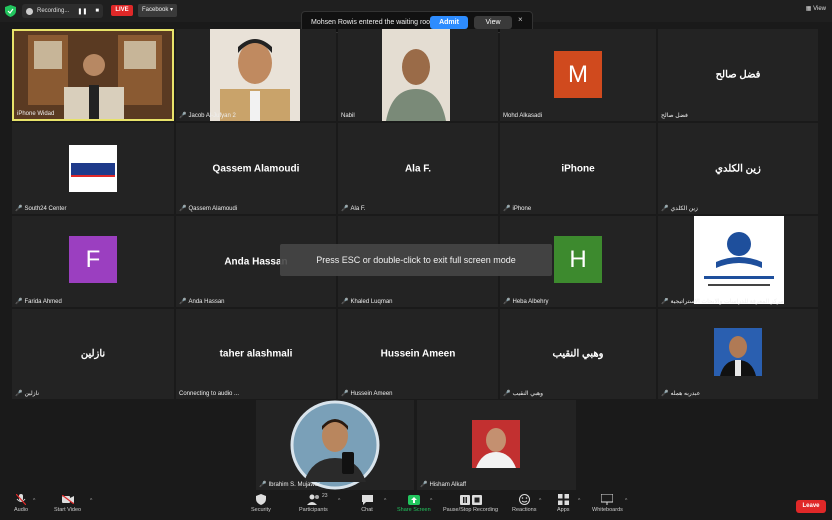 The image size is (832, 520). I want to click on participant-display-name: زين الكلدي, so click(738, 168).